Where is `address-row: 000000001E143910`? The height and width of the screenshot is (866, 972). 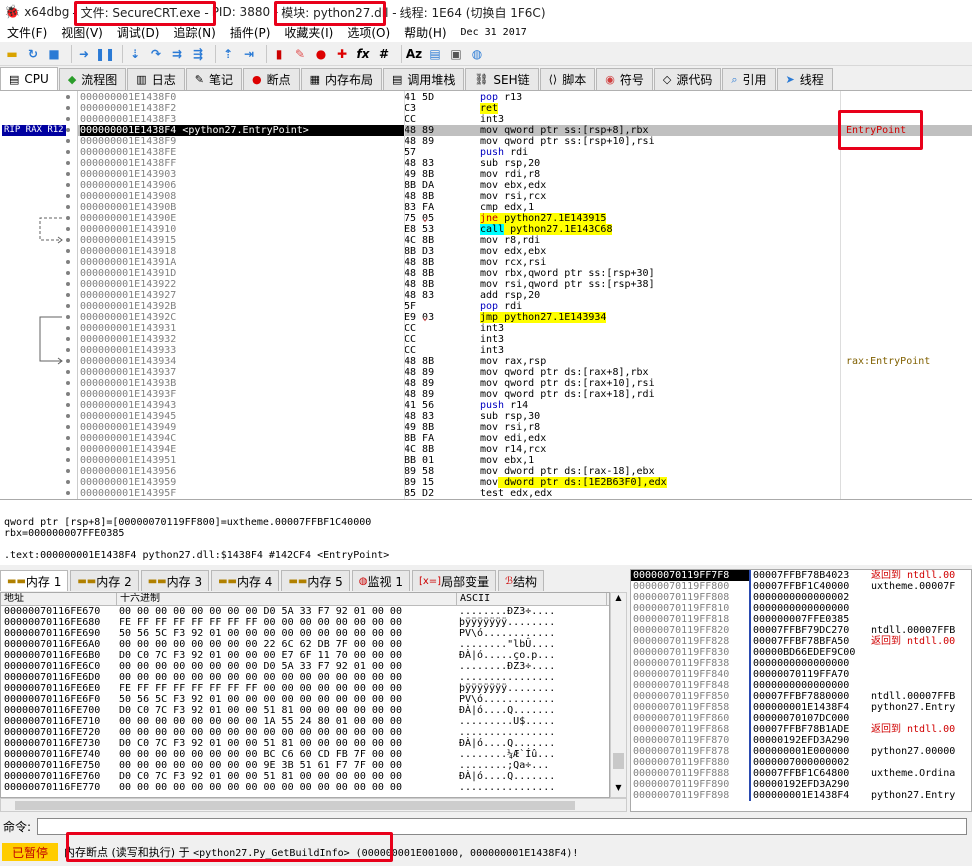 address-row: 000000001E143910 is located at coordinates (242, 229).